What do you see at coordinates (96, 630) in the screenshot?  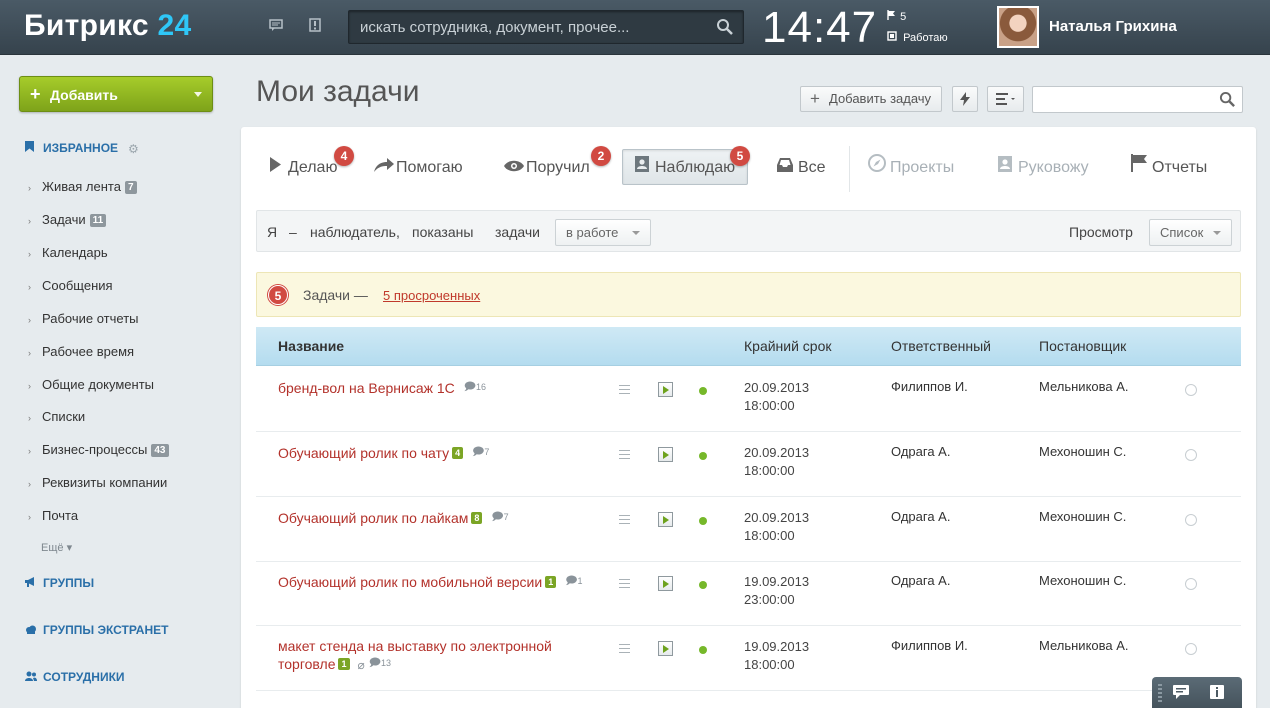 I see `extranet-section: ГРУППЫ ЭКСТРАНЕТ` at bounding box center [96, 630].